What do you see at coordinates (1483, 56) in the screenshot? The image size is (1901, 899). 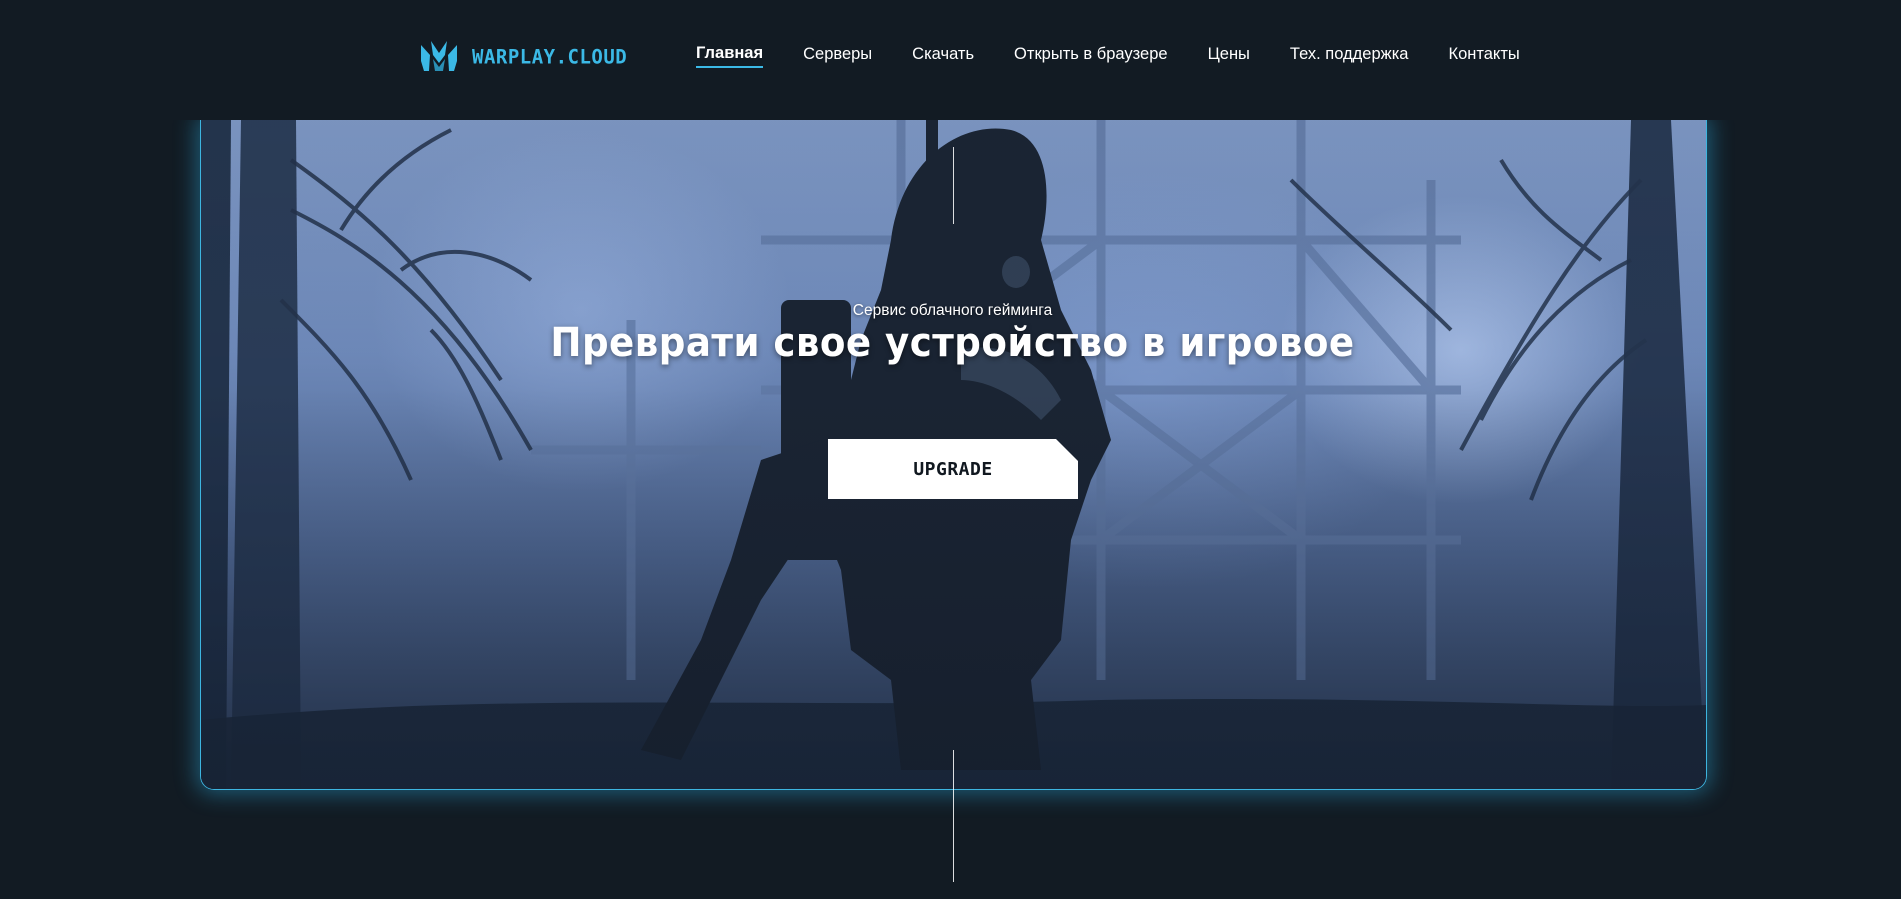 I see `nav-item-contacts: Контакты` at bounding box center [1483, 56].